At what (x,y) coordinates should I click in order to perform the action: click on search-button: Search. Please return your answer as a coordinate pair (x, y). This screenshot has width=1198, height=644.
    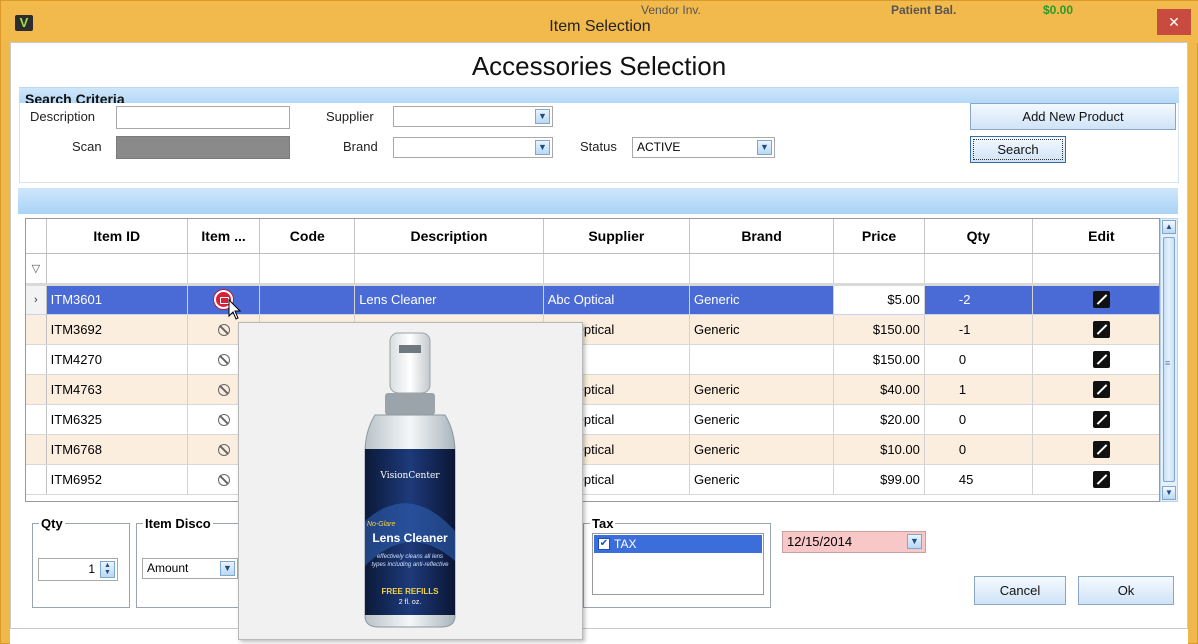
    Looking at the image, I should click on (1018, 149).